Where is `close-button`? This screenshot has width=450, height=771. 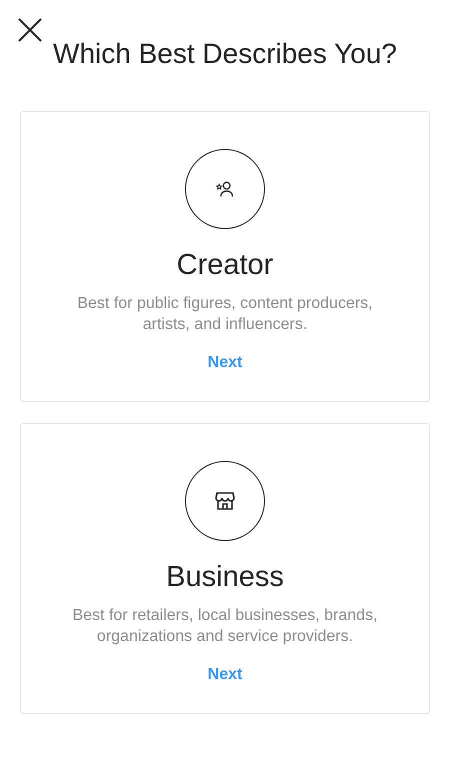
close-button is located at coordinates (30, 30).